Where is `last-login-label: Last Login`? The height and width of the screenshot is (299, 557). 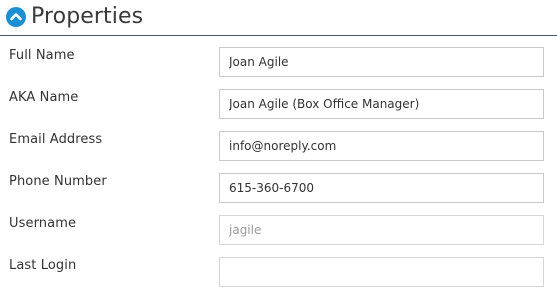
last-login-label: Last Login is located at coordinates (43, 265).